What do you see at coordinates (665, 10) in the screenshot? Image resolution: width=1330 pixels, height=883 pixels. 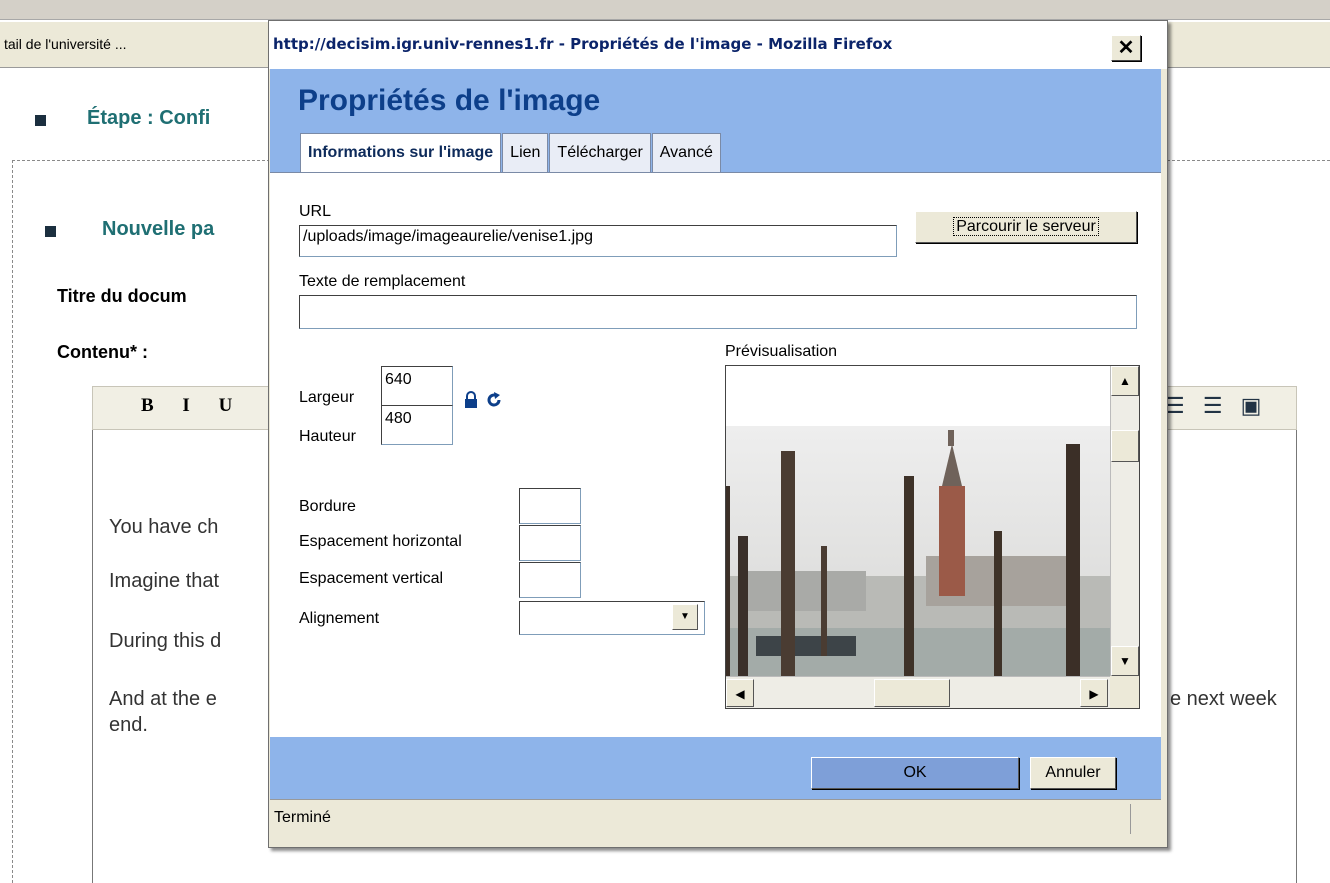 I see `browser-top-strip` at bounding box center [665, 10].